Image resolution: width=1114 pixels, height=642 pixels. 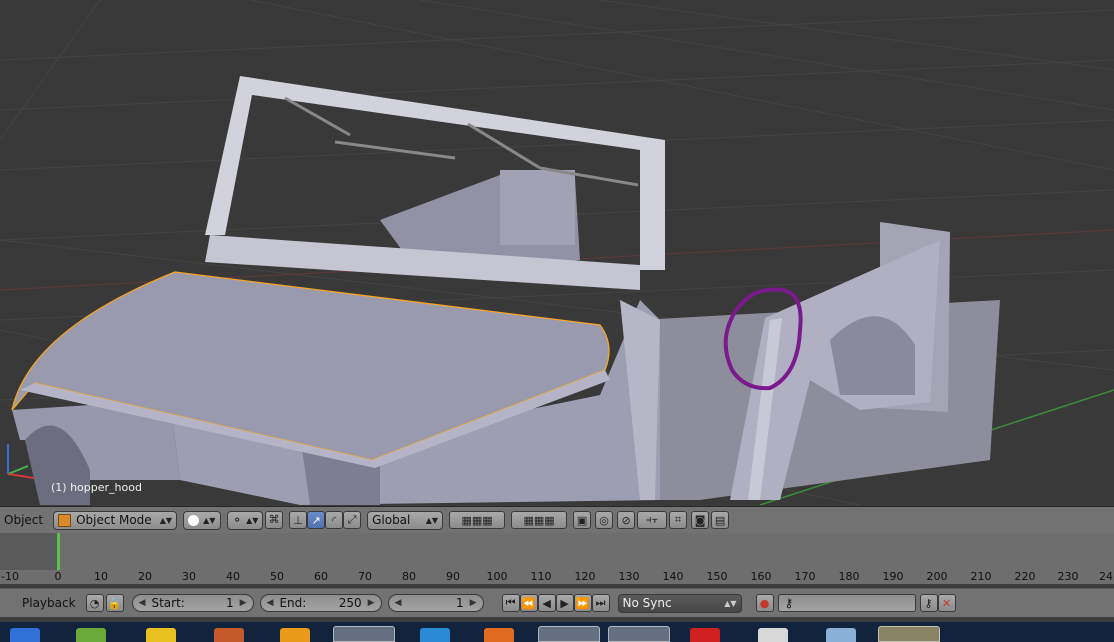 I want to click on orientation-dropdown: Global ▲▼, so click(x=405, y=520).